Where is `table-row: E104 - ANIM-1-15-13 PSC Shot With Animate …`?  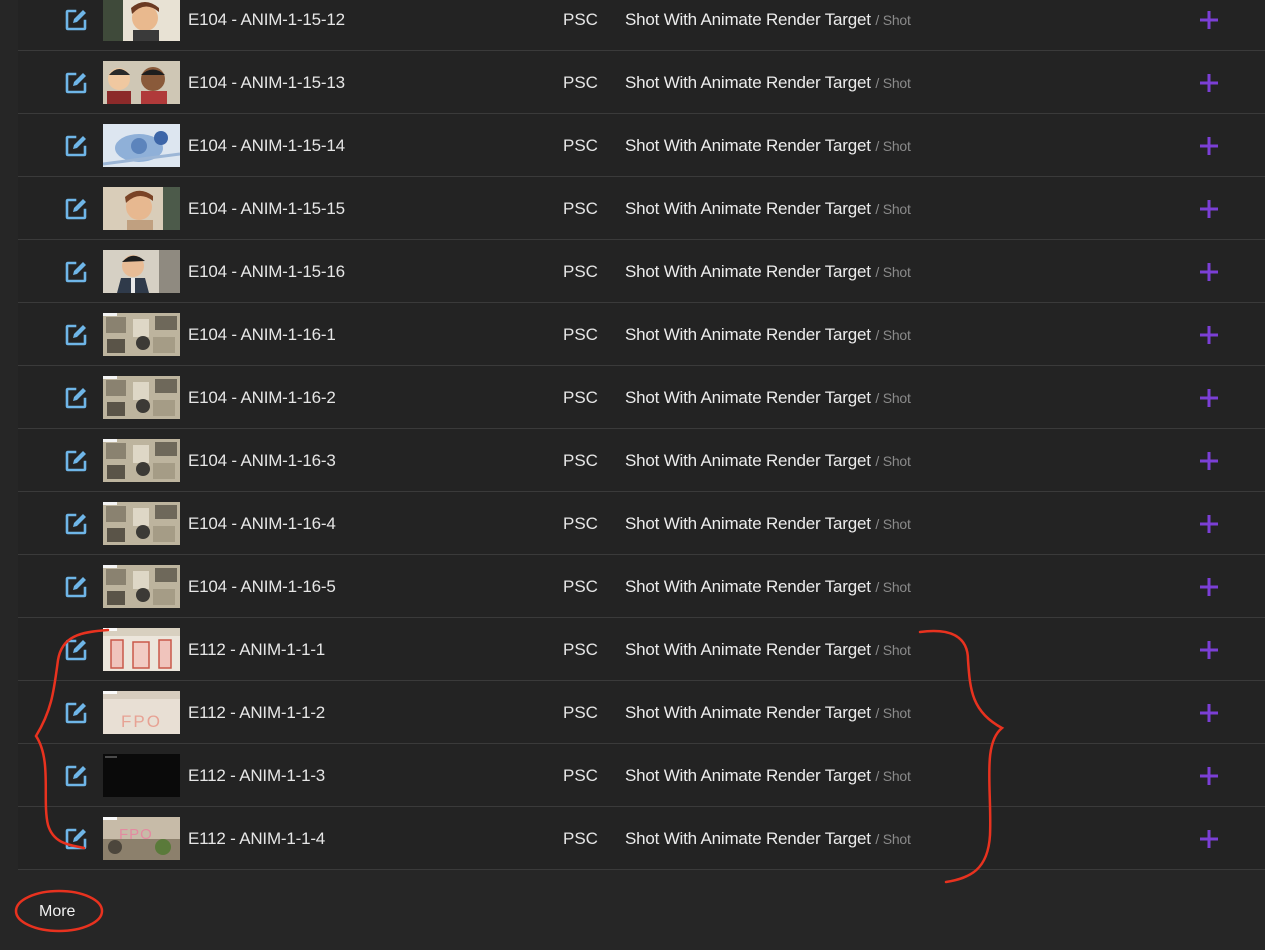 table-row: E104 - ANIM-1-15-13 PSC Shot With Animate … is located at coordinates (641, 82).